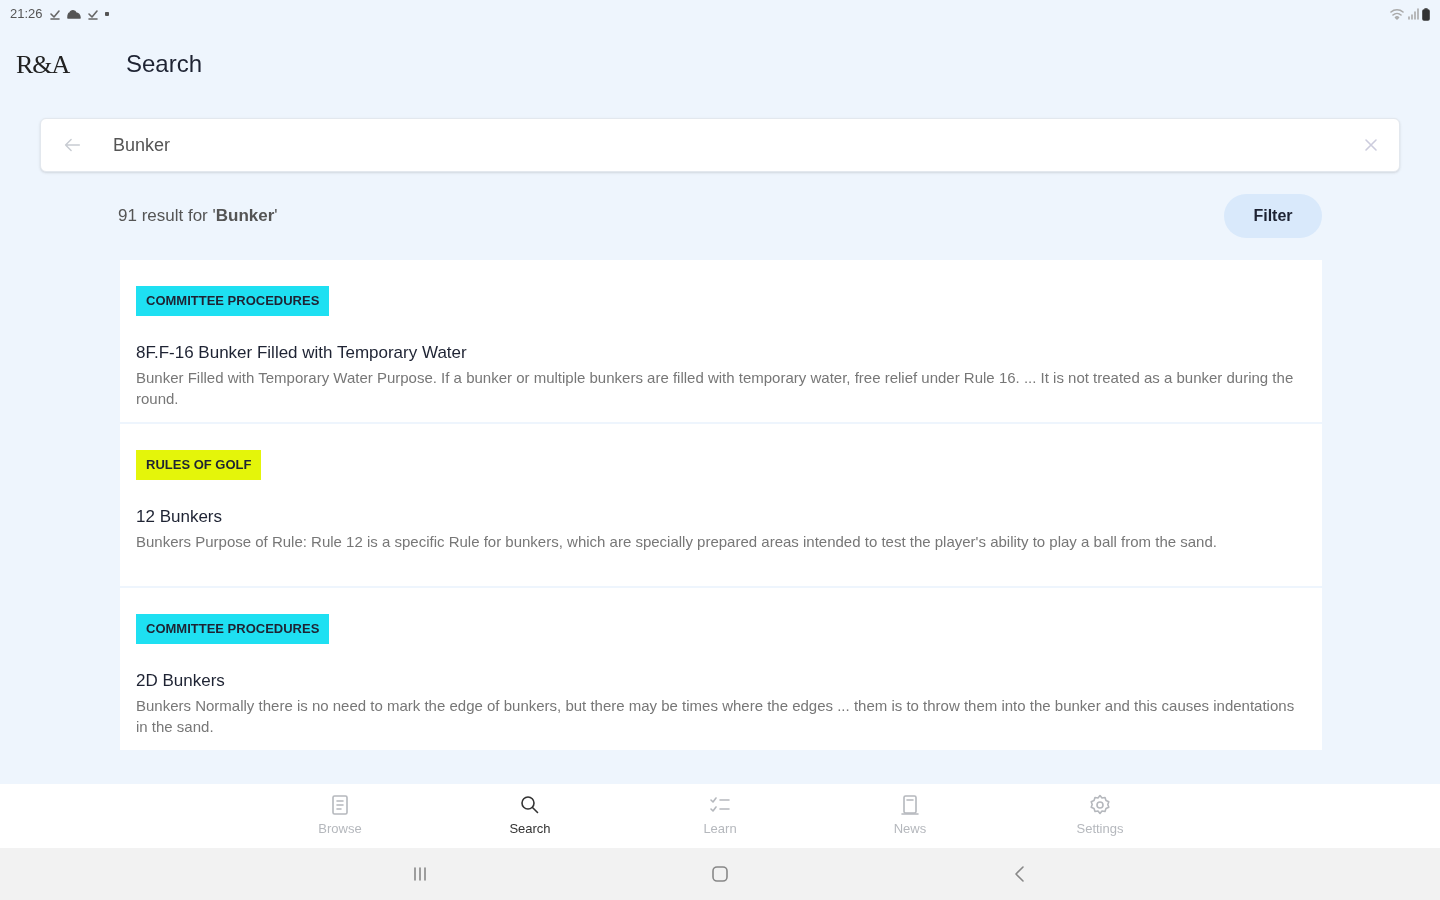  I want to click on nav-tab: Search, so click(530, 816).